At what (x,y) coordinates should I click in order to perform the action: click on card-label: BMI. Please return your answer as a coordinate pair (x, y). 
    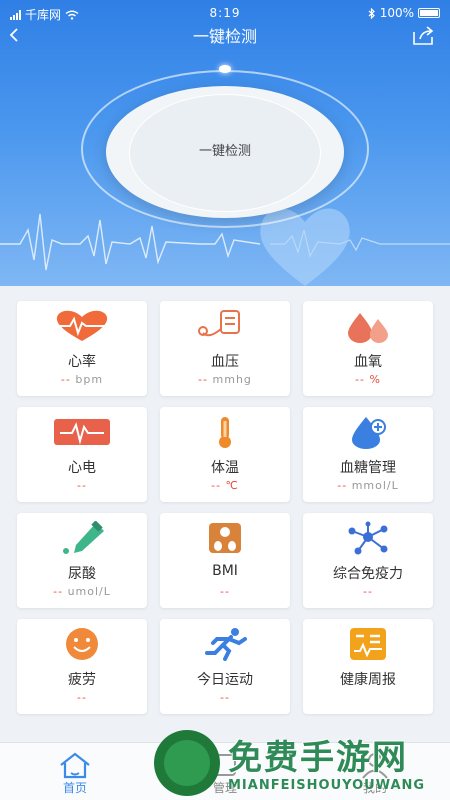
    Looking at the image, I should click on (225, 571).